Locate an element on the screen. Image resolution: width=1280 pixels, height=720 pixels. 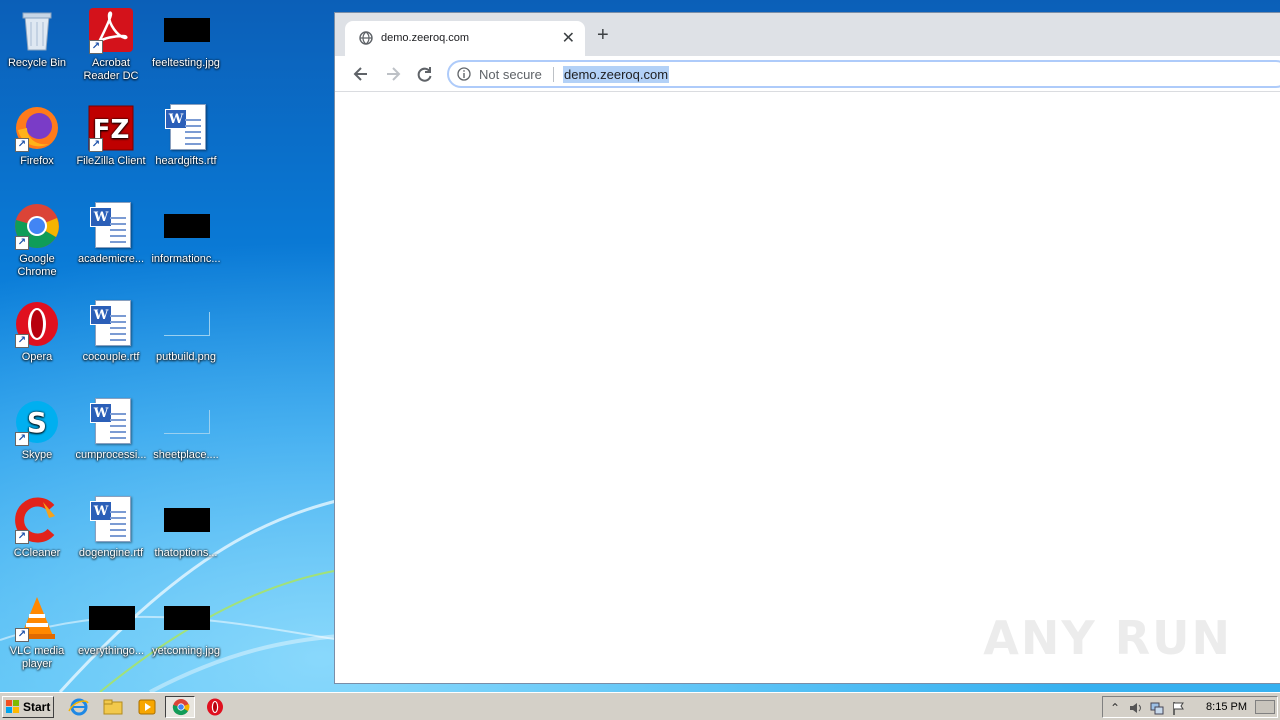
desktop-icon-label: Skype is located at coordinates (37, 455).